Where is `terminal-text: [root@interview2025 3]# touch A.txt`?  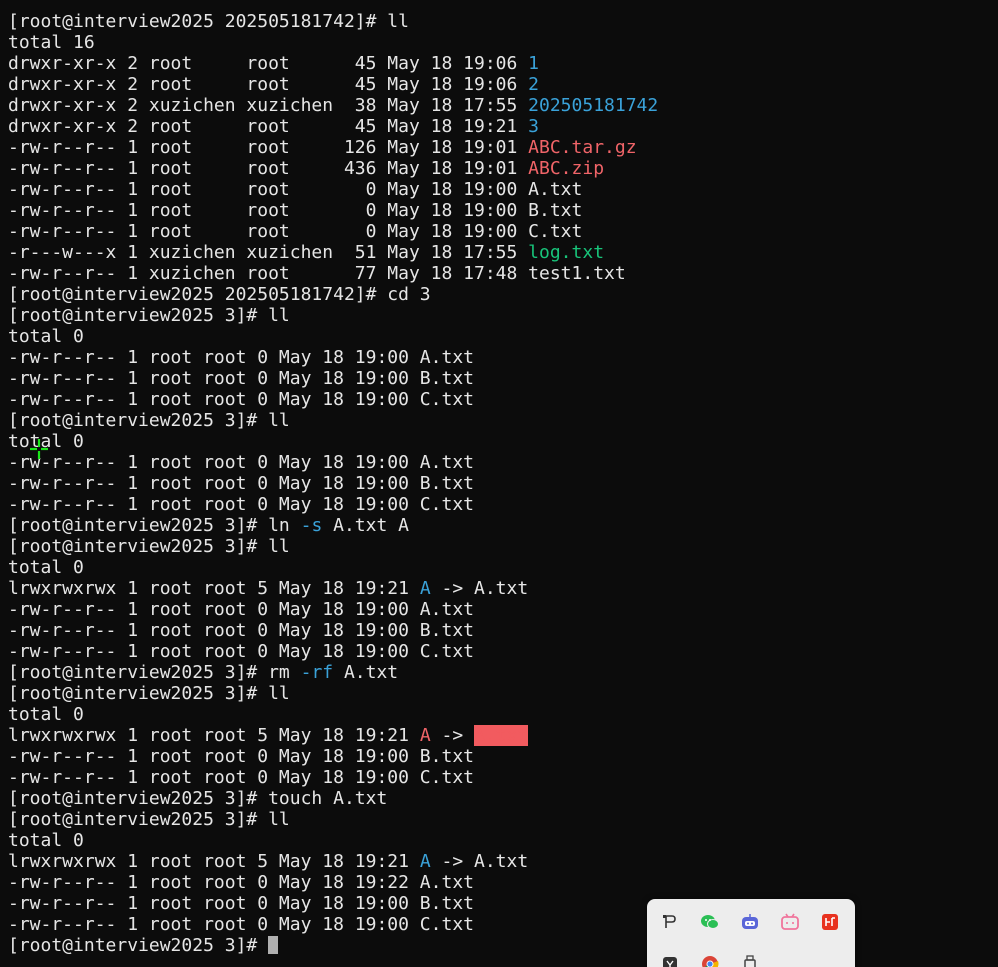 terminal-text: [root@interview2025 3]# touch A.txt is located at coordinates (198, 798).